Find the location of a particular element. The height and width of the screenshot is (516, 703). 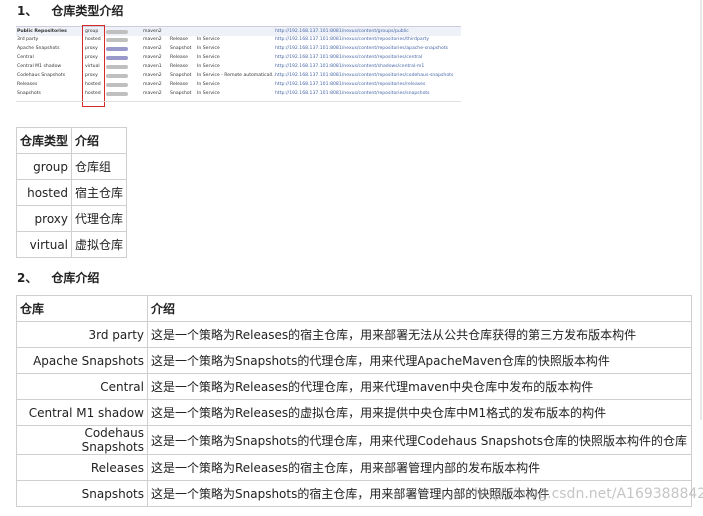

section2-heading: 2、 仓库介绍 is located at coordinates (58, 277).